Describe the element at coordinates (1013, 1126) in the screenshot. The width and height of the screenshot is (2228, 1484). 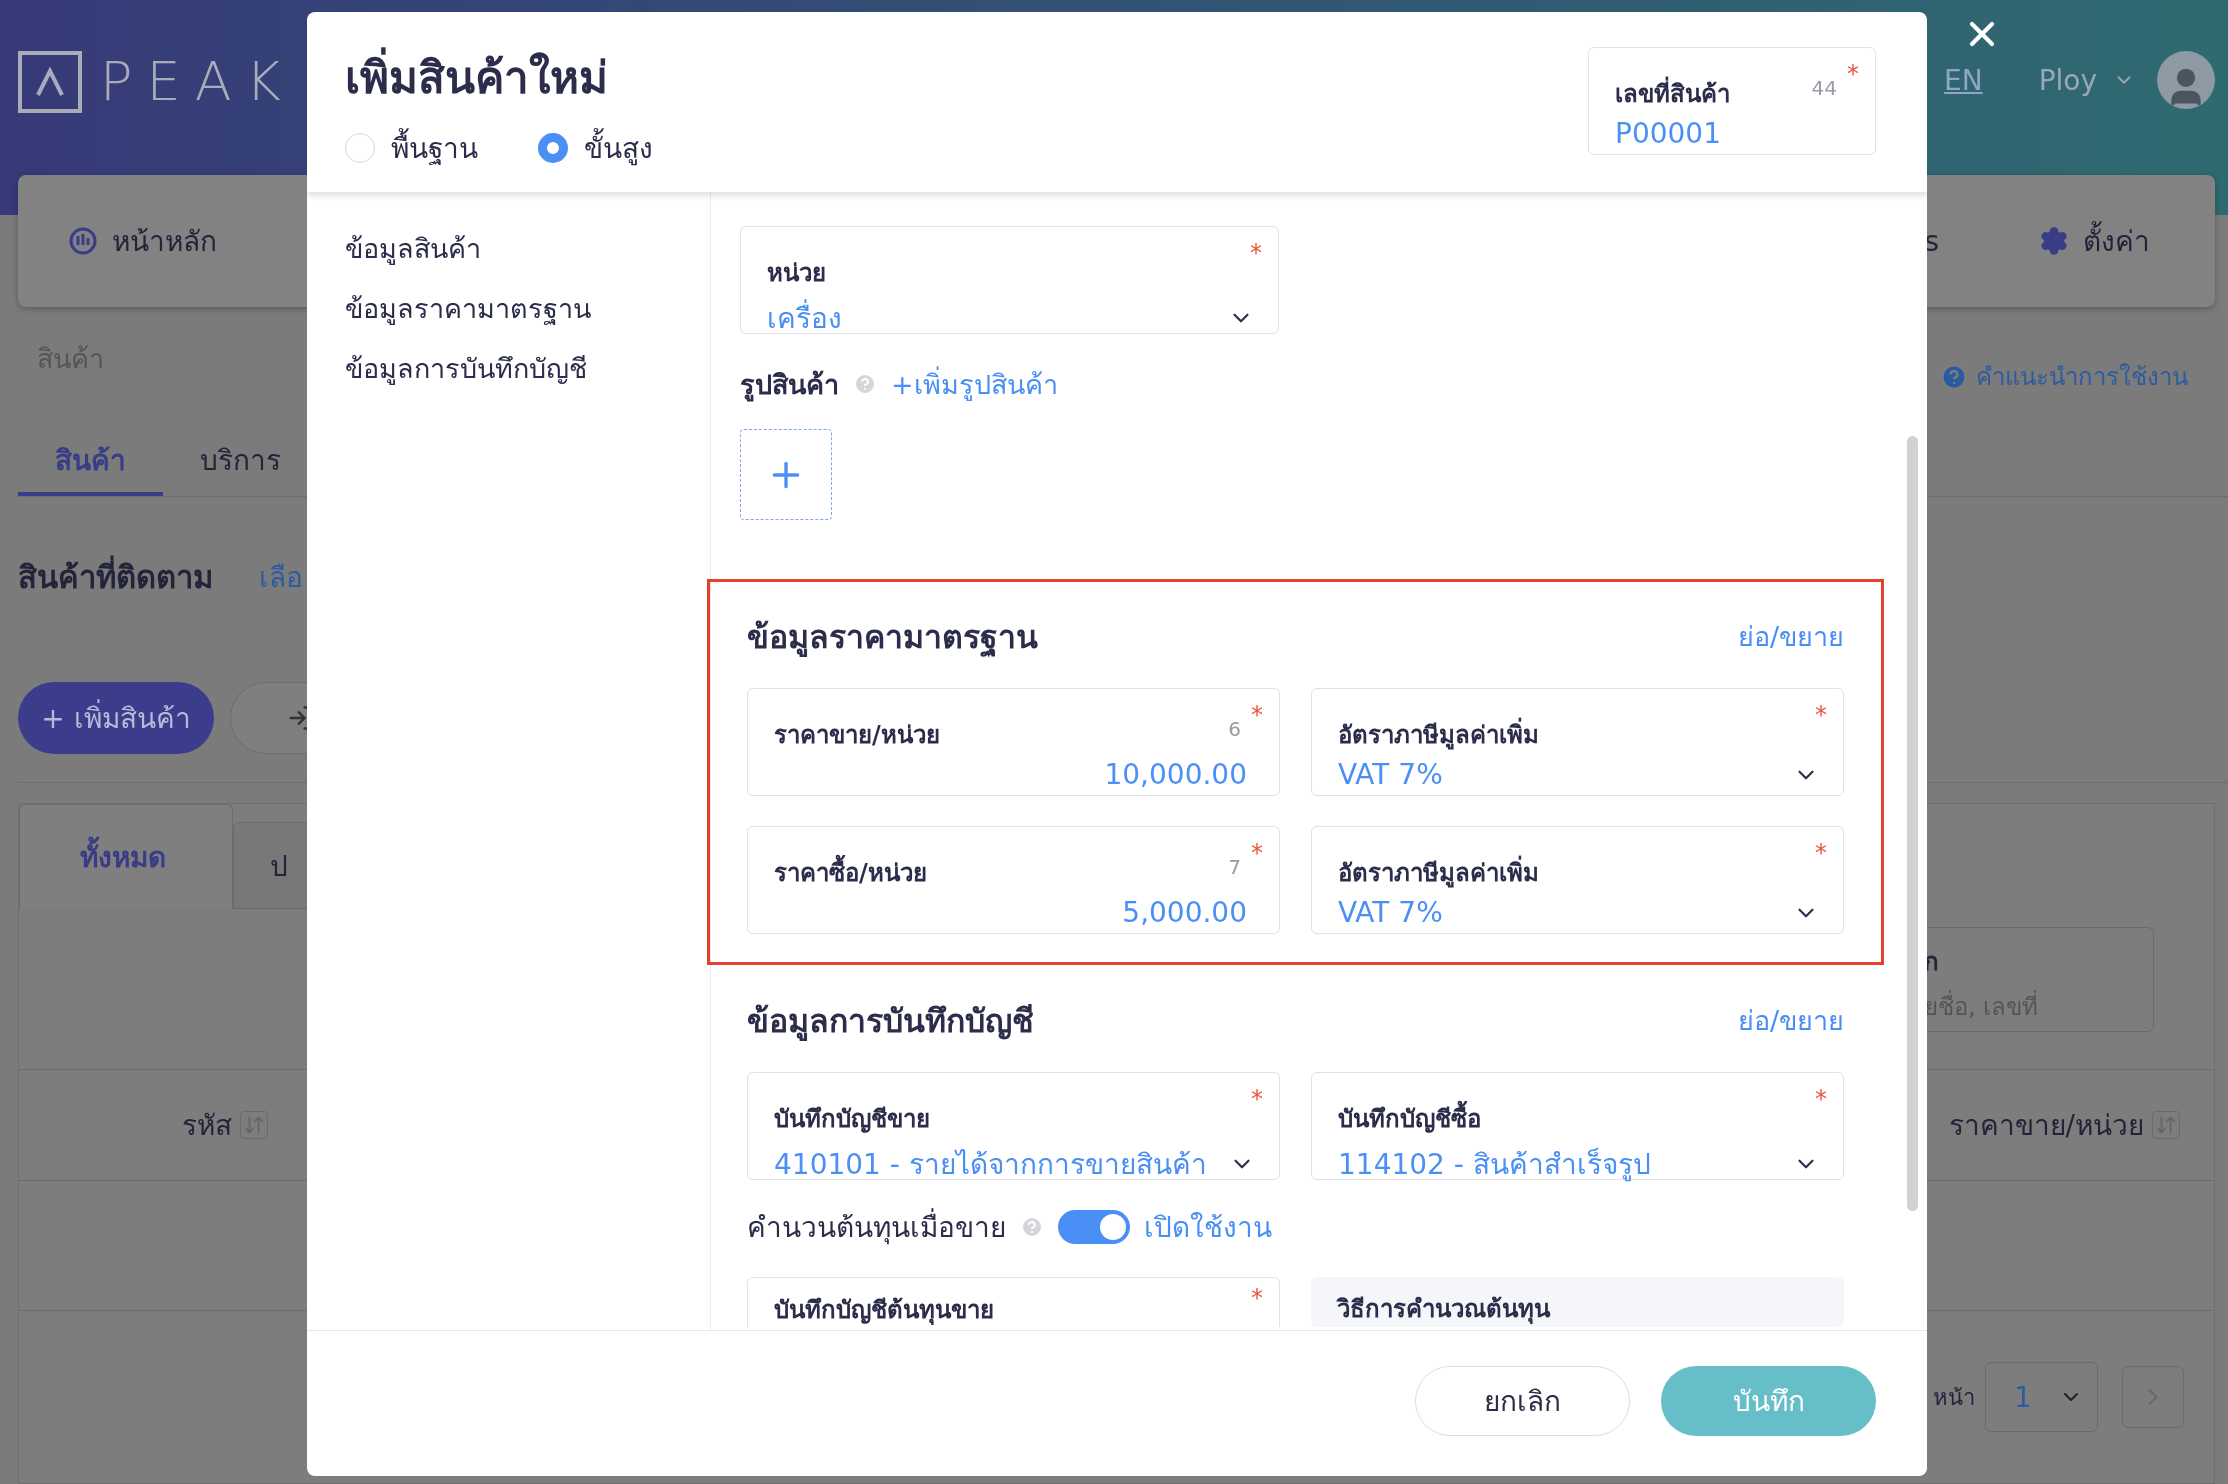
I see `select-field: บันทึกบัญชีขาย * 410101 - รายได้จากการขายสินค้า` at that location.